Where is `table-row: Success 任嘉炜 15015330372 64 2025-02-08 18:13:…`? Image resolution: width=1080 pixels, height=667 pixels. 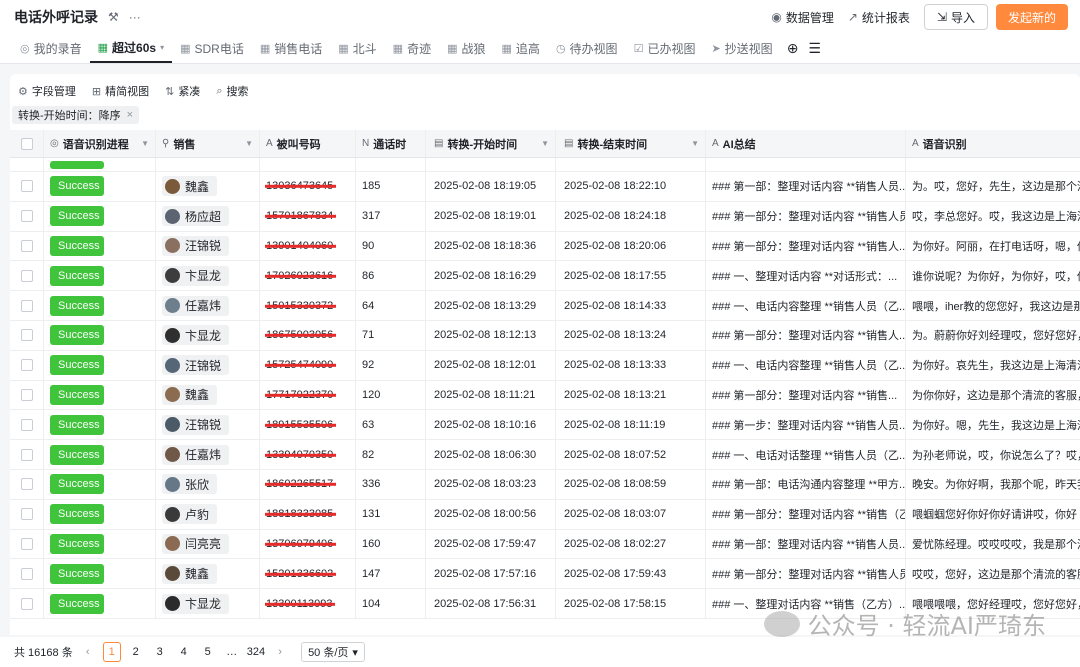 table-row: Success 任嘉炜 15015330372 64 2025-02-08 18:13:… is located at coordinates (545, 306).